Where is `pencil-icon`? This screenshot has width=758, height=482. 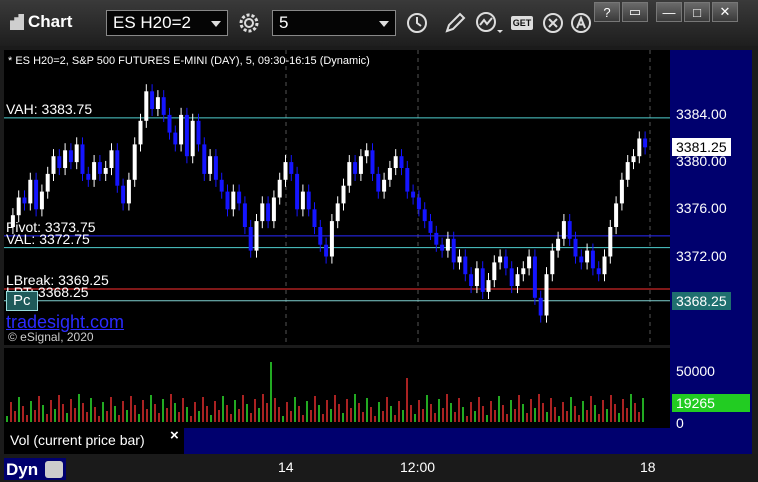 pencil-icon is located at coordinates (455, 22).